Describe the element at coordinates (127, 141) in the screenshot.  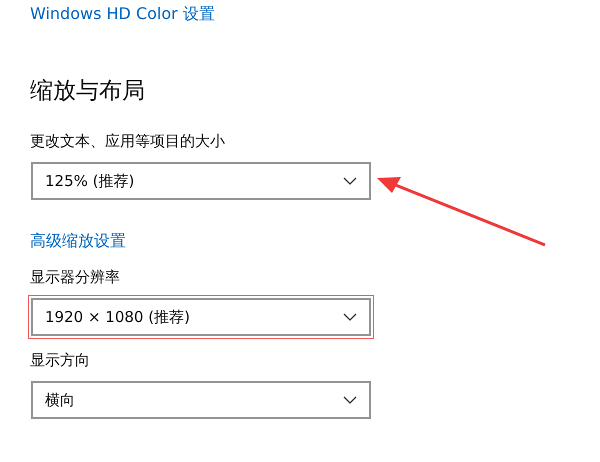
I see `field-label: 更改文本、应用等项目的大小` at that location.